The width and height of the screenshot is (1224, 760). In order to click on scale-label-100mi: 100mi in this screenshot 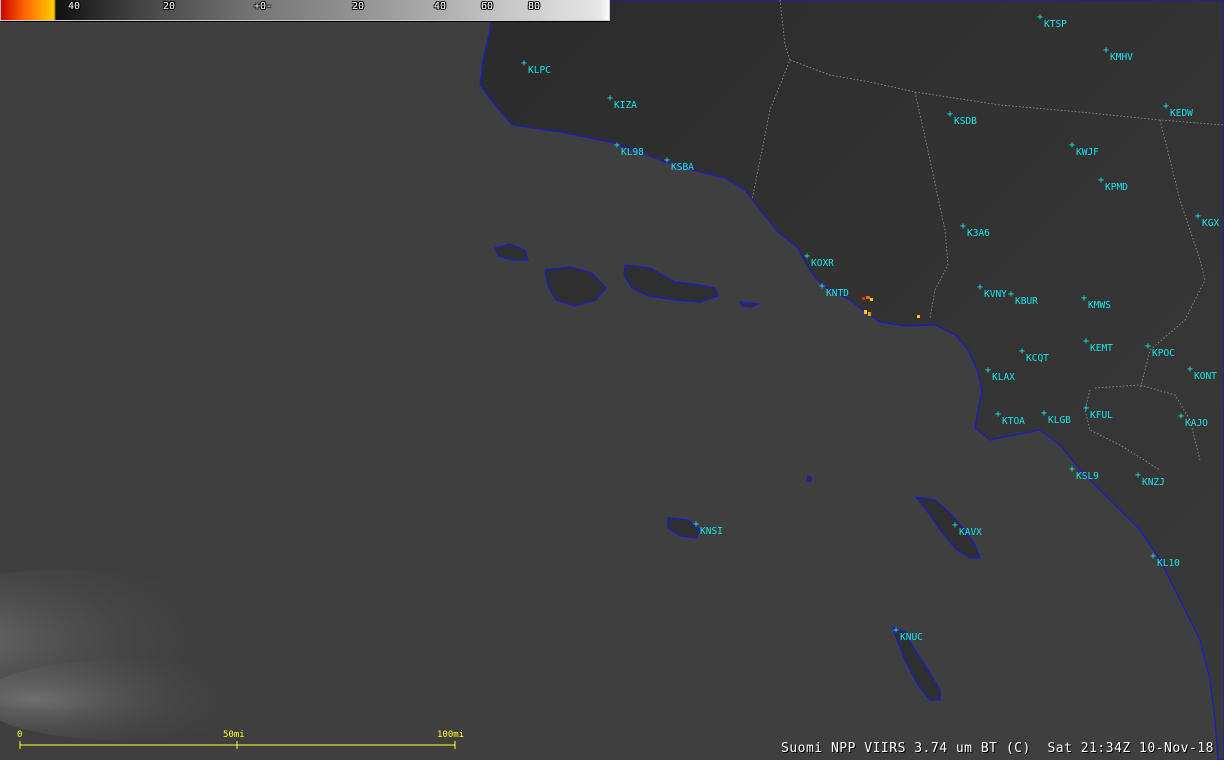, I will do `click(450, 735)`.